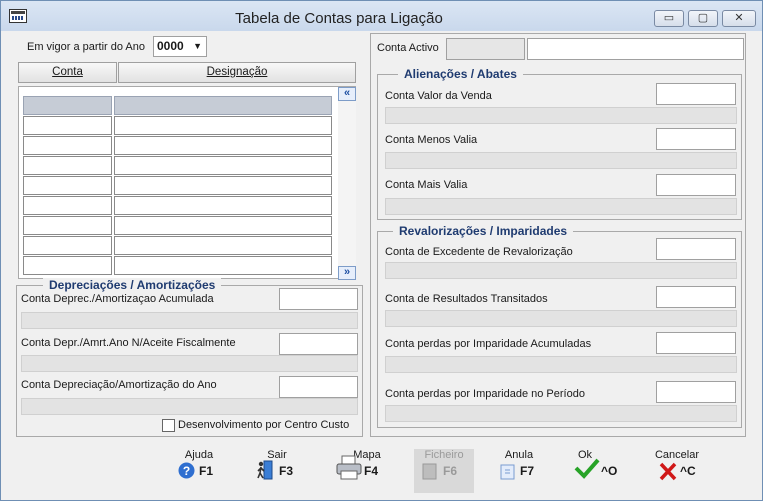 The height and width of the screenshot is (501, 763). What do you see at coordinates (178, 106) in the screenshot?
I see `grid-header-row` at bounding box center [178, 106].